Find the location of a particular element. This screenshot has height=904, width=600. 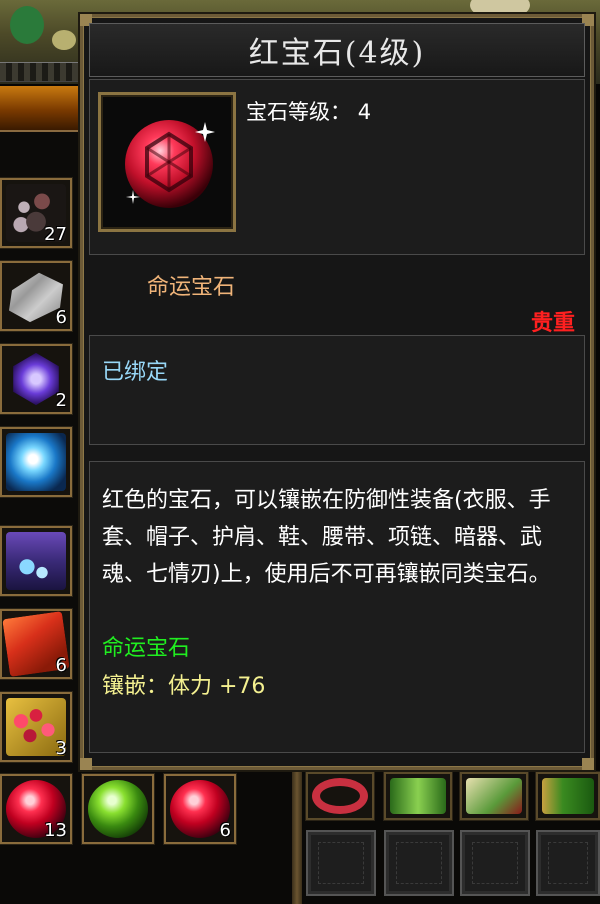

inventory-slot: 27 is located at coordinates (36, 213).